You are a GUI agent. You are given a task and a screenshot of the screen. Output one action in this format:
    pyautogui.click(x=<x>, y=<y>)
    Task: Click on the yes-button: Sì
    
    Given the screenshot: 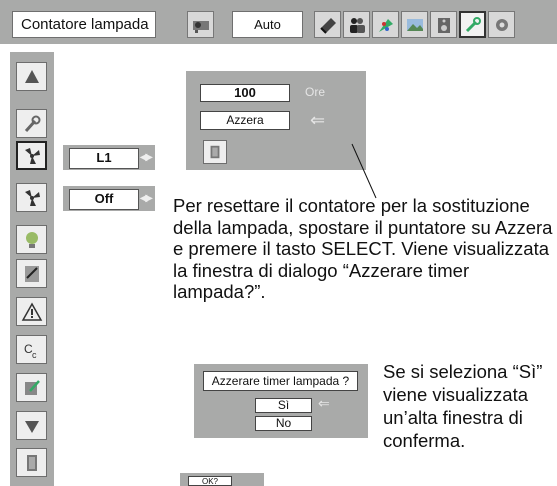 What is the action you would take?
    pyautogui.click(x=283, y=405)
    